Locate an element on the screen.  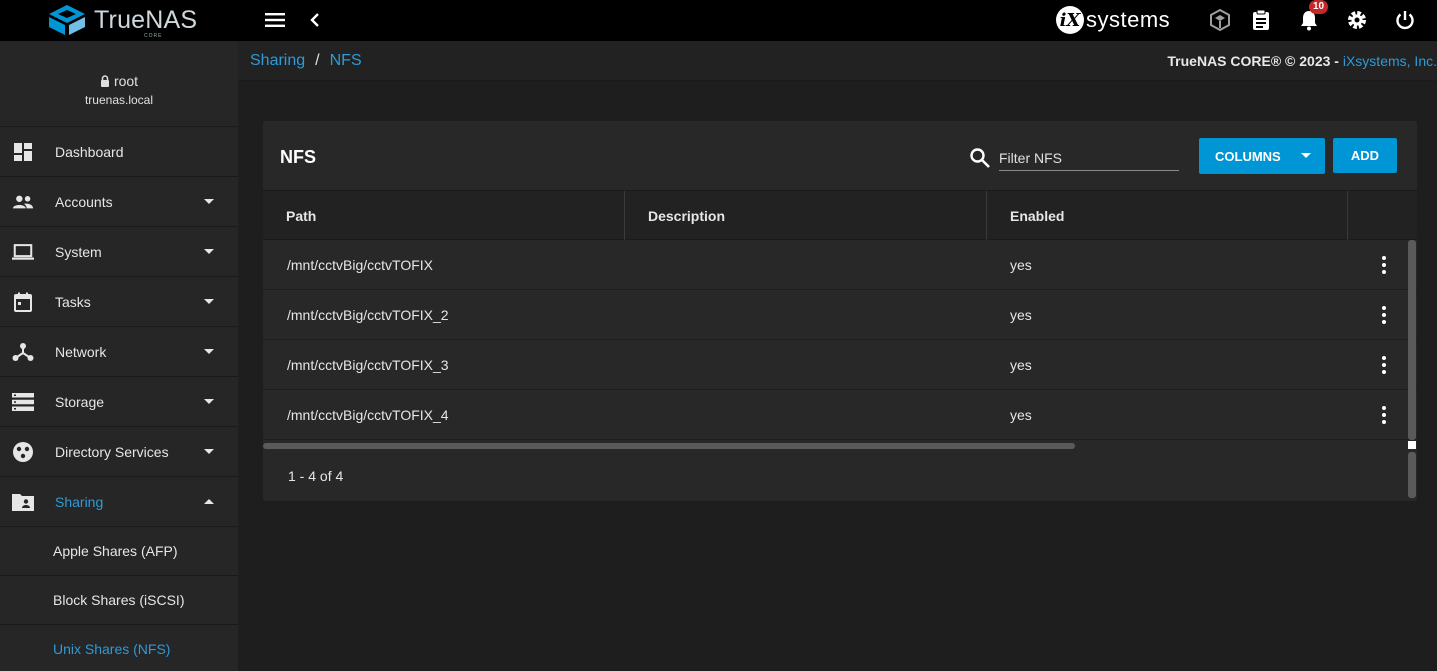
sidebar-item-sharing: Sharing is located at coordinates (119, 502).